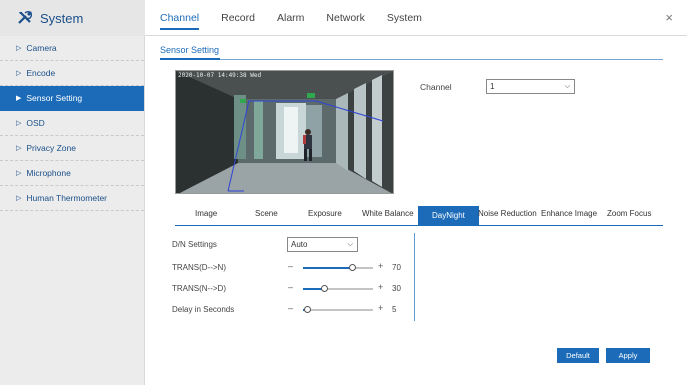  Describe the element at coordinates (266, 213) in the screenshot. I see `subtab-scene: Scene` at that location.